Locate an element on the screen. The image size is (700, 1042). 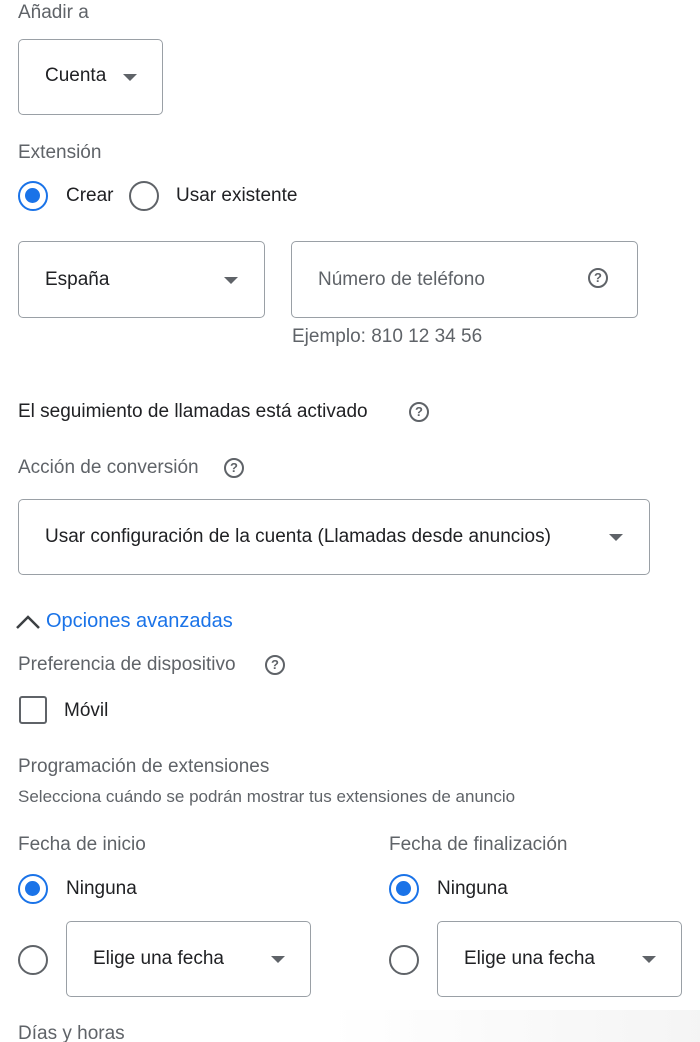
bottom-shadow is located at coordinates (515, 1026).